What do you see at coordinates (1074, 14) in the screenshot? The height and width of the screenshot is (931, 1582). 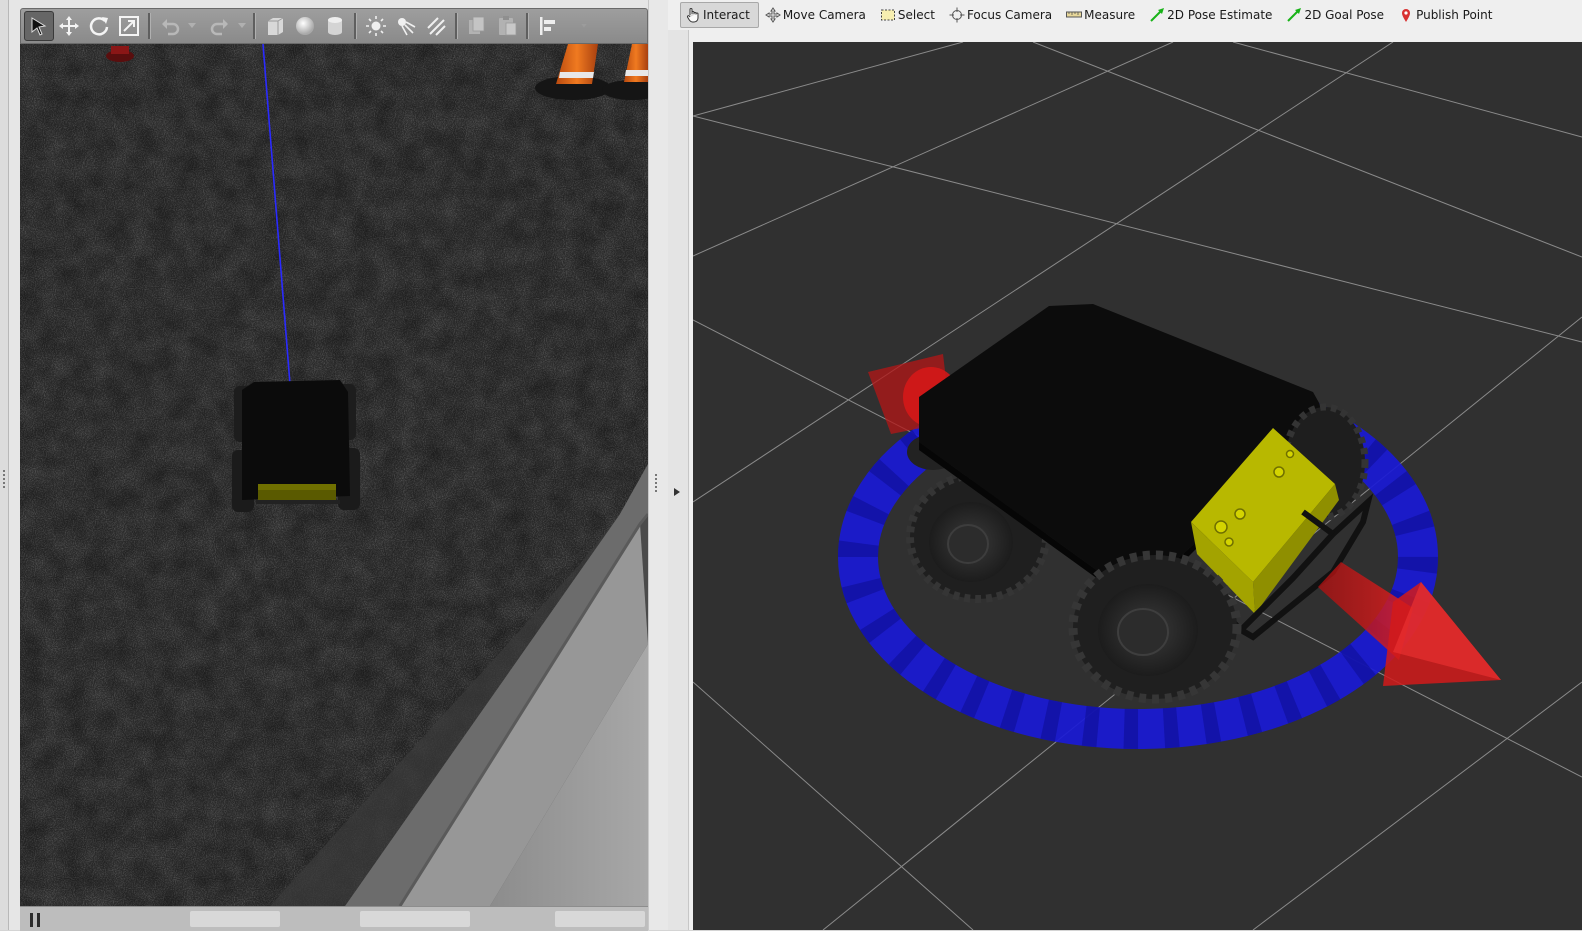 I see `ruler-icon` at bounding box center [1074, 14].